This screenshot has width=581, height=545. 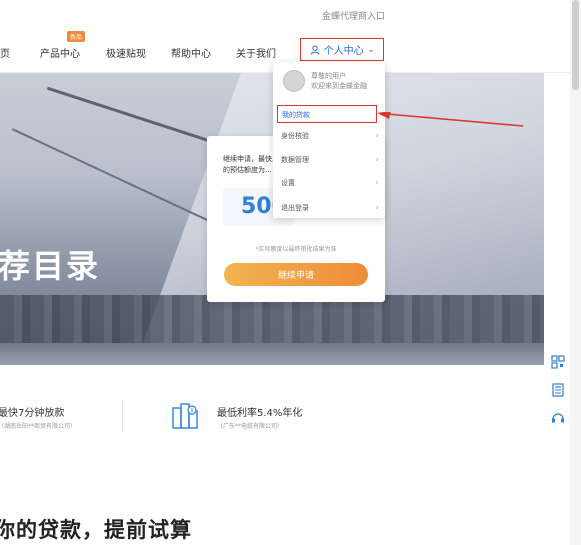 What do you see at coordinates (315, 50) in the screenshot?
I see `user-icon` at bounding box center [315, 50].